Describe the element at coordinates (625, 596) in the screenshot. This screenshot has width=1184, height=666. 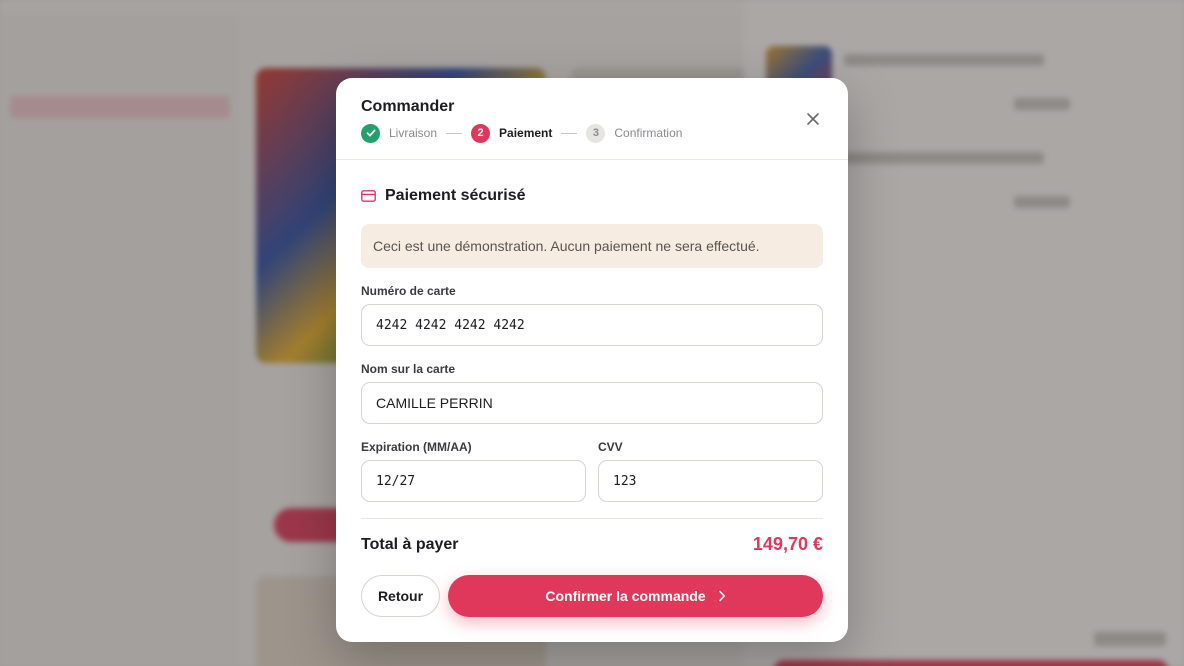
I see `confirm-order-label: Confirmer la commande` at that location.